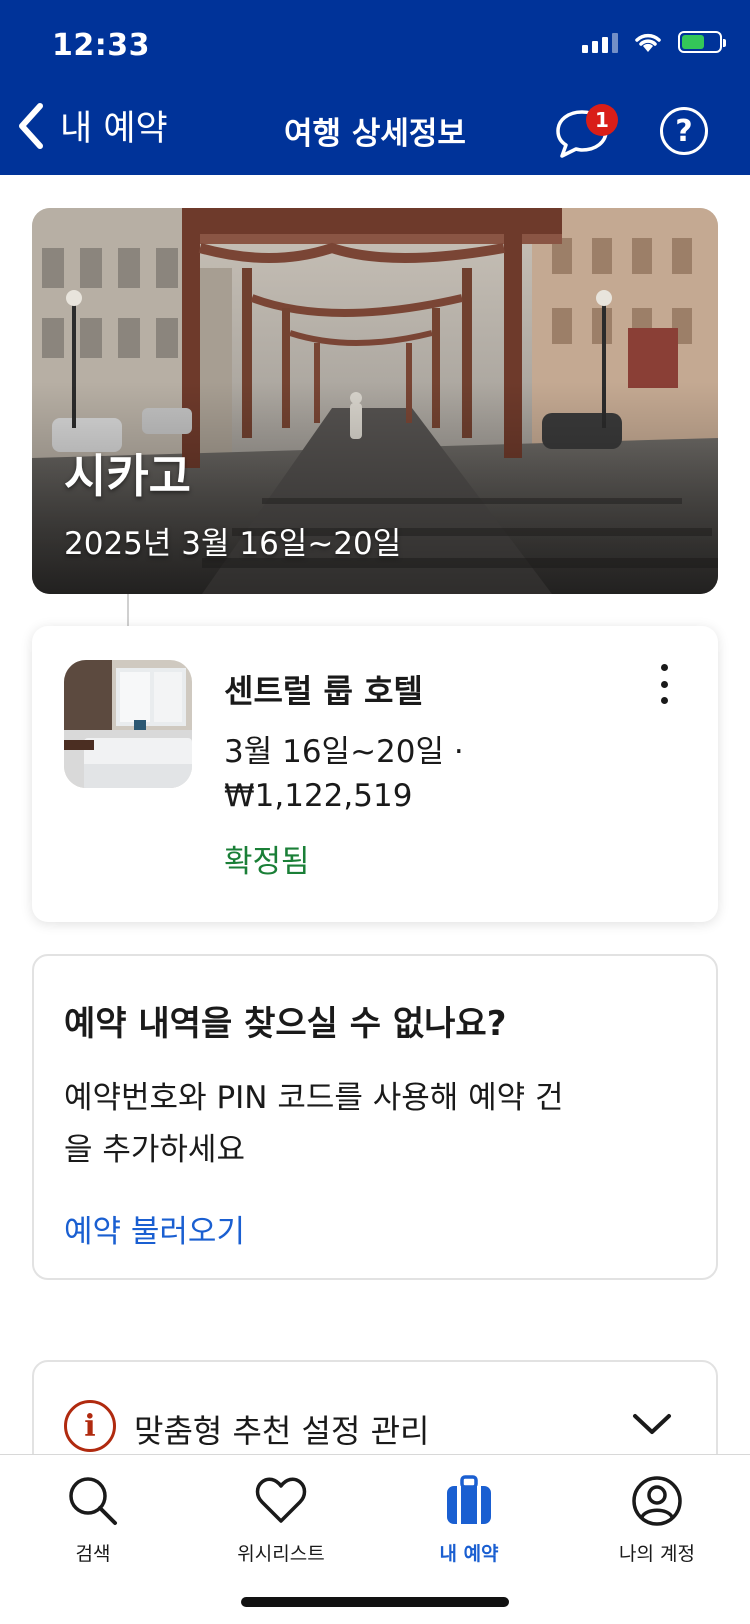  What do you see at coordinates (600, 42) in the screenshot?
I see `cellular-signal-icon` at bounding box center [600, 42].